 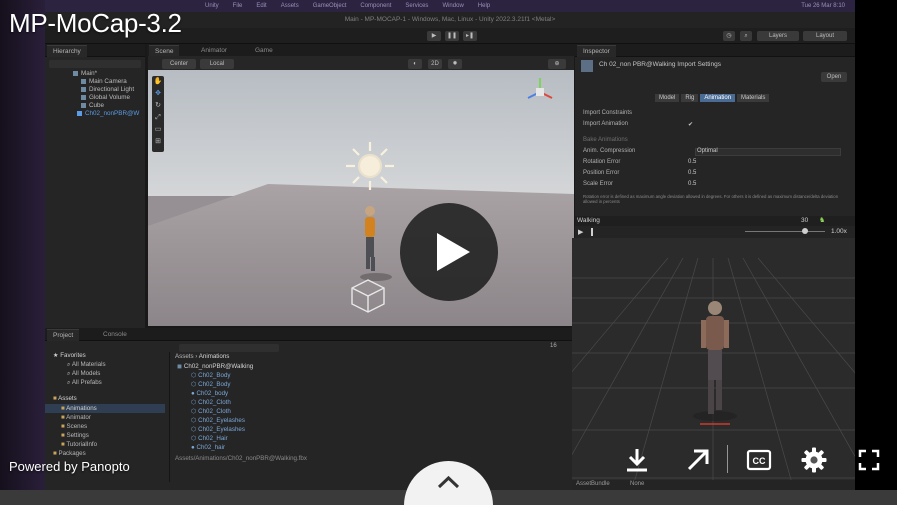 I want to click on video-right-edge, so click(x=876, y=245).